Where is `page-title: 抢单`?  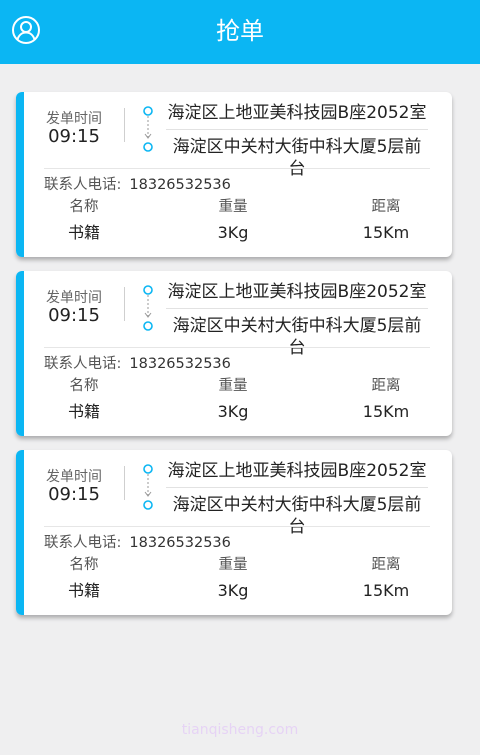
page-title: 抢单 is located at coordinates (240, 31).